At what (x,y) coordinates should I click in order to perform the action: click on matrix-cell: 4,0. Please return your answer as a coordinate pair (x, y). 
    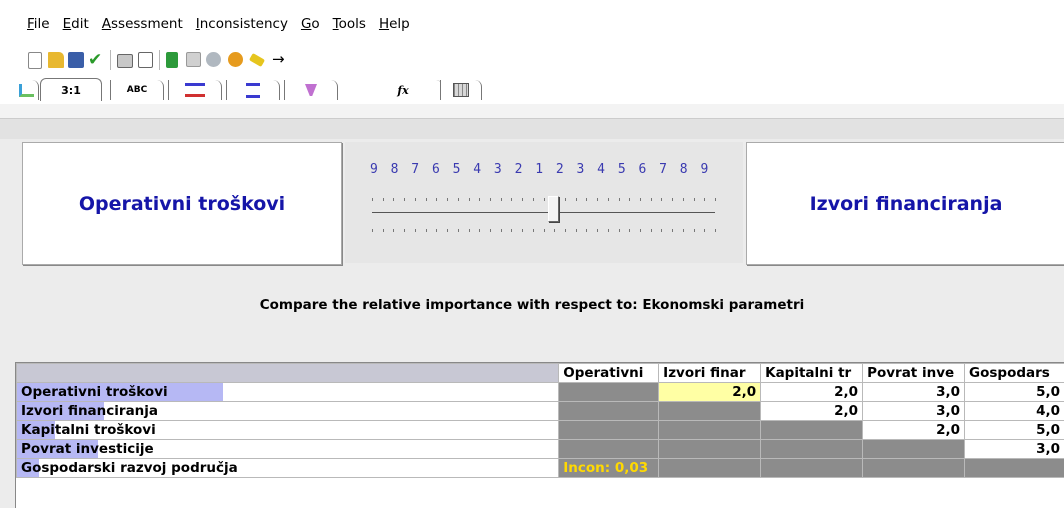
    Looking at the image, I should click on (1014, 411).